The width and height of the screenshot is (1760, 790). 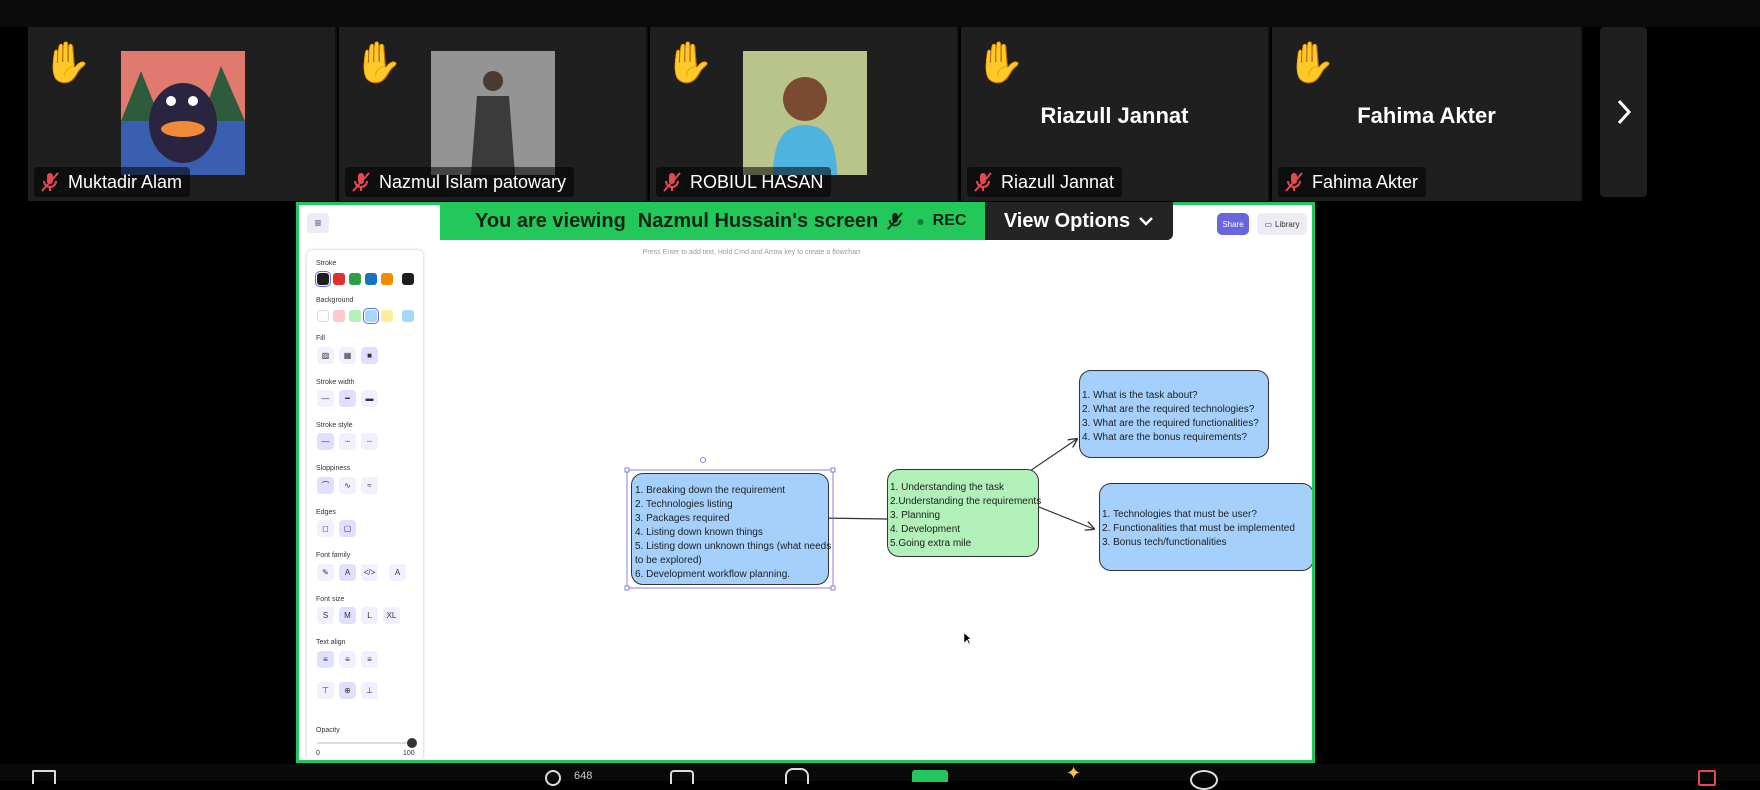 I want to click on arrow-center-to-left, so click(x=854, y=518).